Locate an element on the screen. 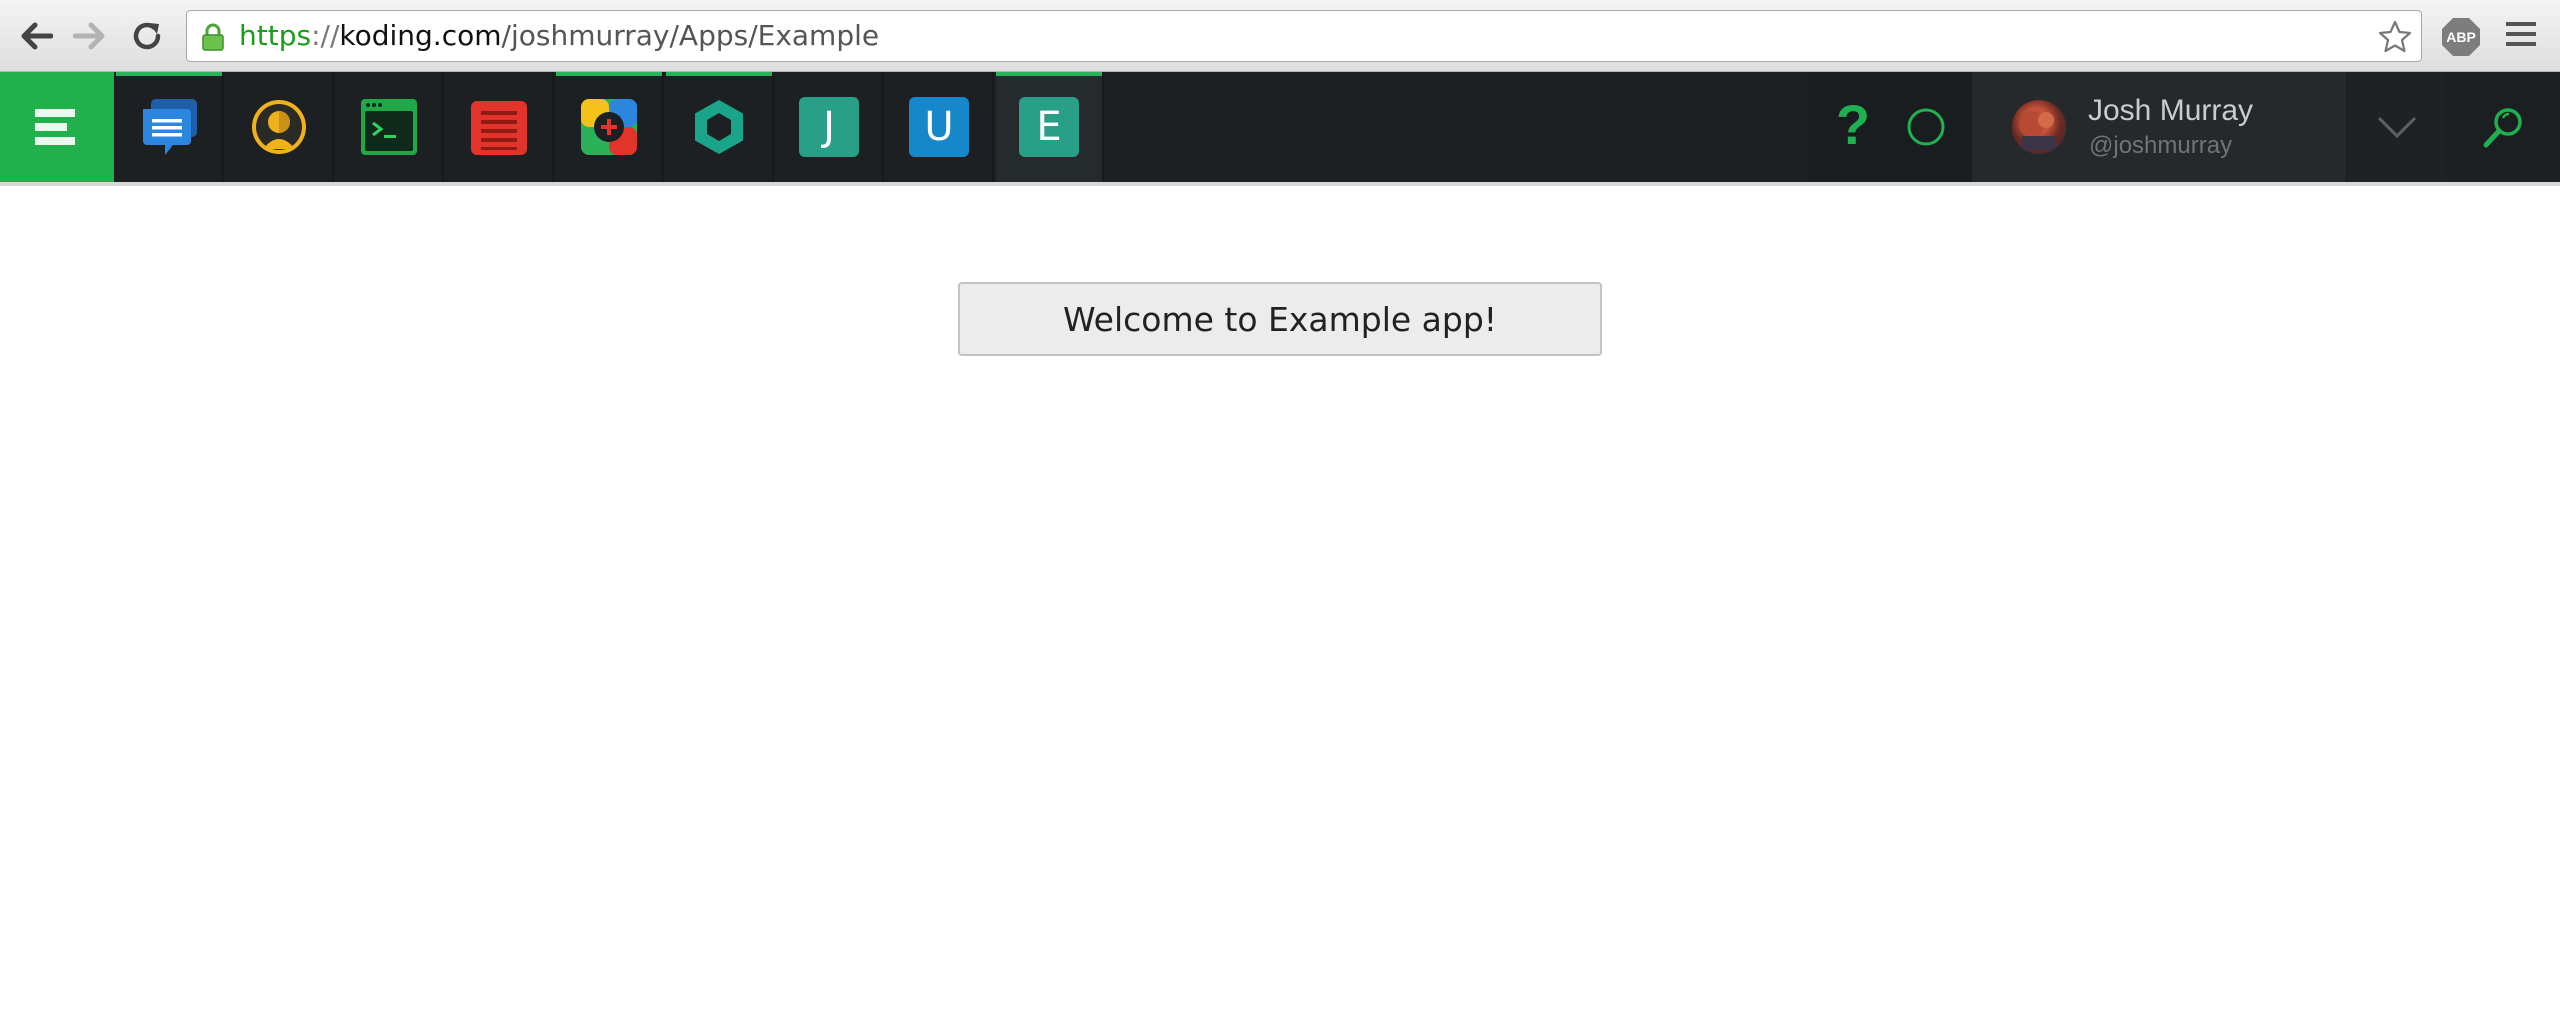 The width and height of the screenshot is (2560, 1030). app-bar-divider is located at coordinates (1280, 184).